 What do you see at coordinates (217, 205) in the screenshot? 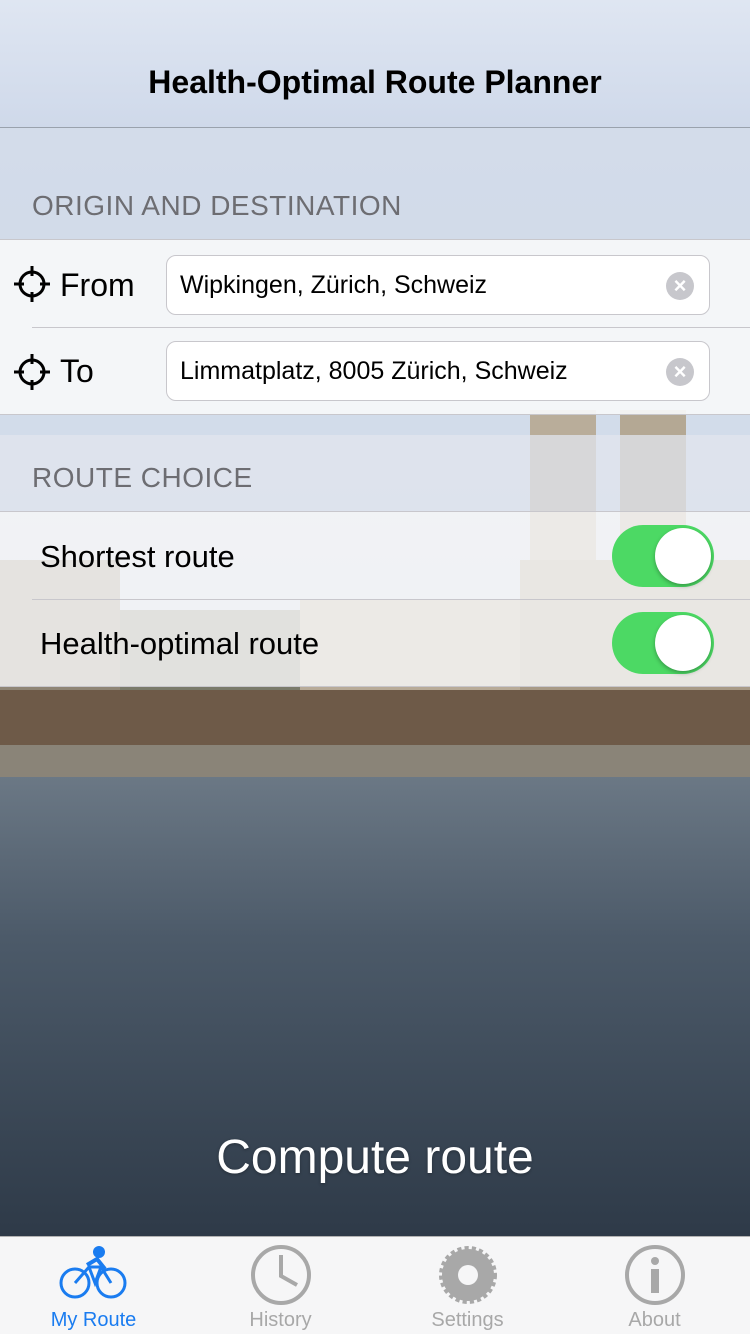
I see `section-header-origin-label: ORIGIN AND DESTINATION` at bounding box center [217, 205].